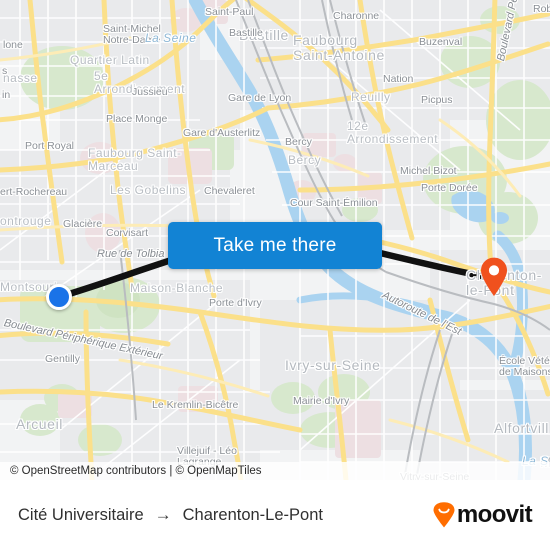 The image size is (550, 550). Describe the element at coordinates (444, 515) in the screenshot. I see `moovit-pin-icon` at that location.